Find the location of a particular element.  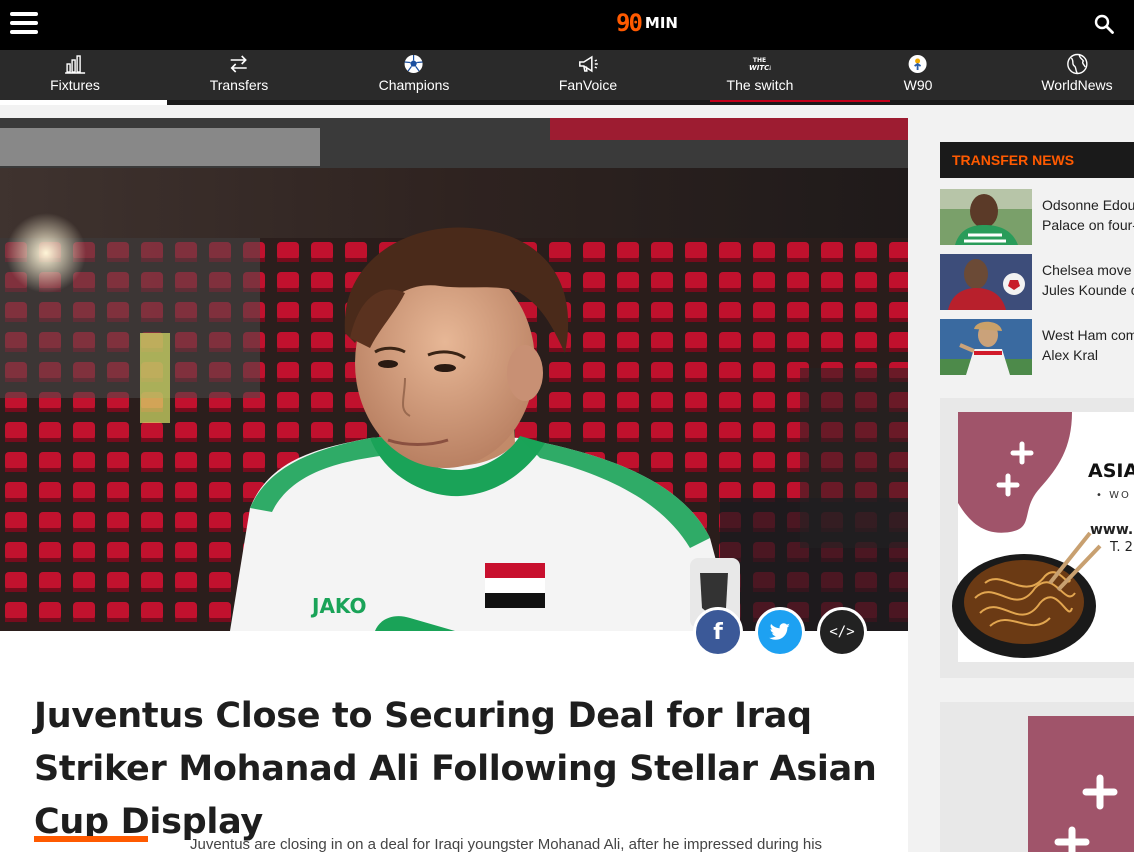

news-headline-line: West Ham com is located at coordinates (1088, 335).